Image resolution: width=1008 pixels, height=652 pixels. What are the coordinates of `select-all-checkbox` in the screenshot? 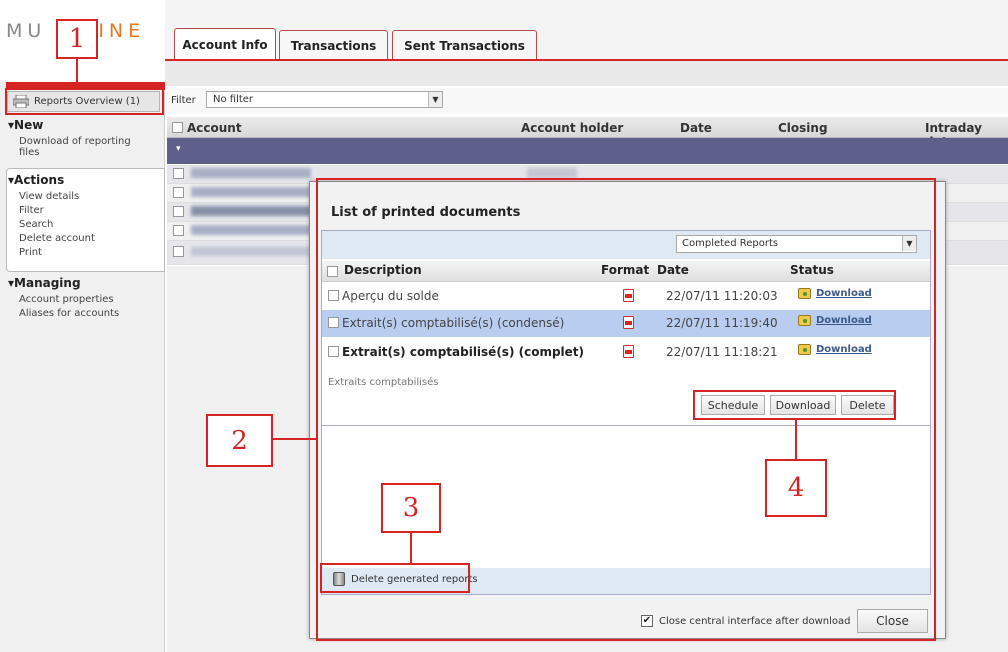 It's located at (177, 127).